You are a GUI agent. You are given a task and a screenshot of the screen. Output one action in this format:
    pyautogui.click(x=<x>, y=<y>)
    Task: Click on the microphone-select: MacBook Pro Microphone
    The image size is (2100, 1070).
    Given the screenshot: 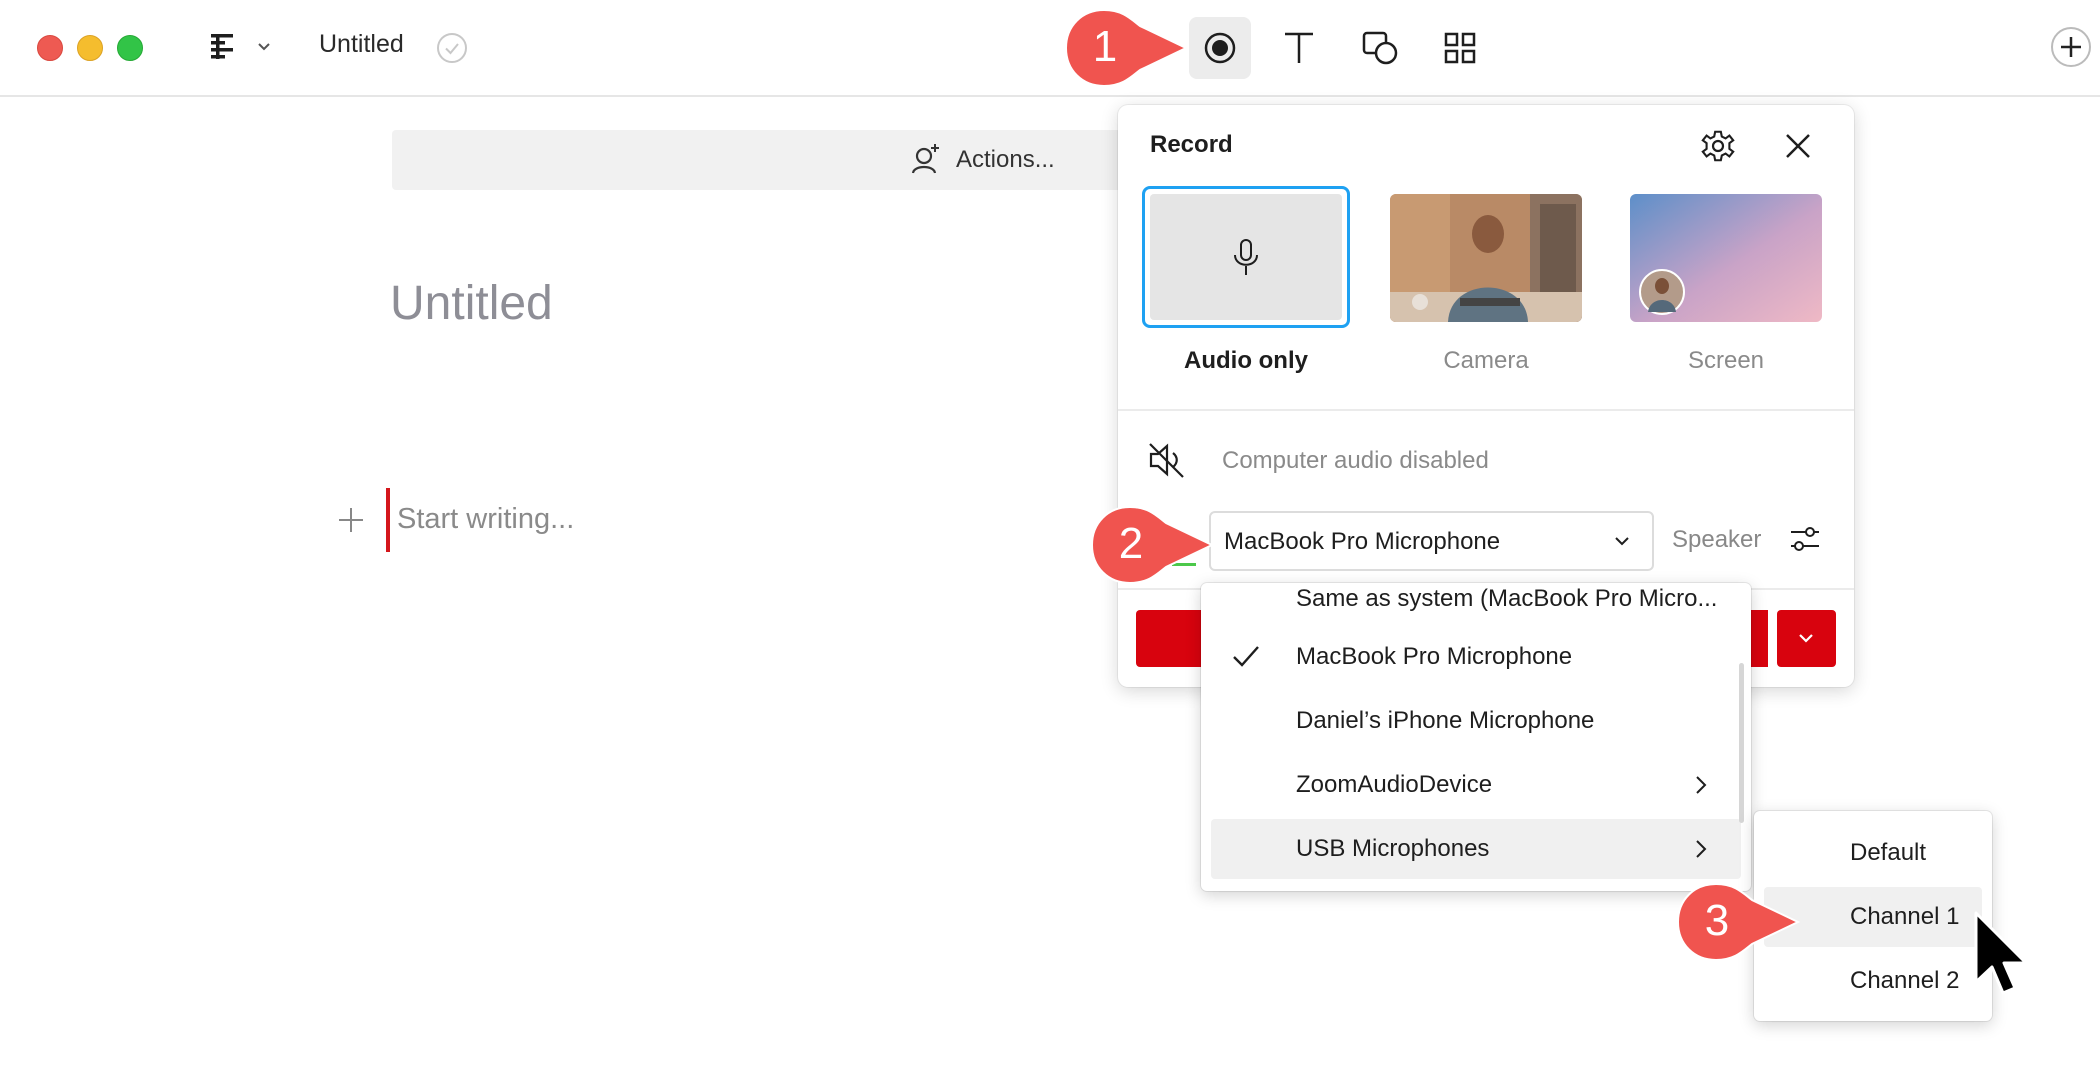 What is the action you would take?
    pyautogui.click(x=1431, y=541)
    